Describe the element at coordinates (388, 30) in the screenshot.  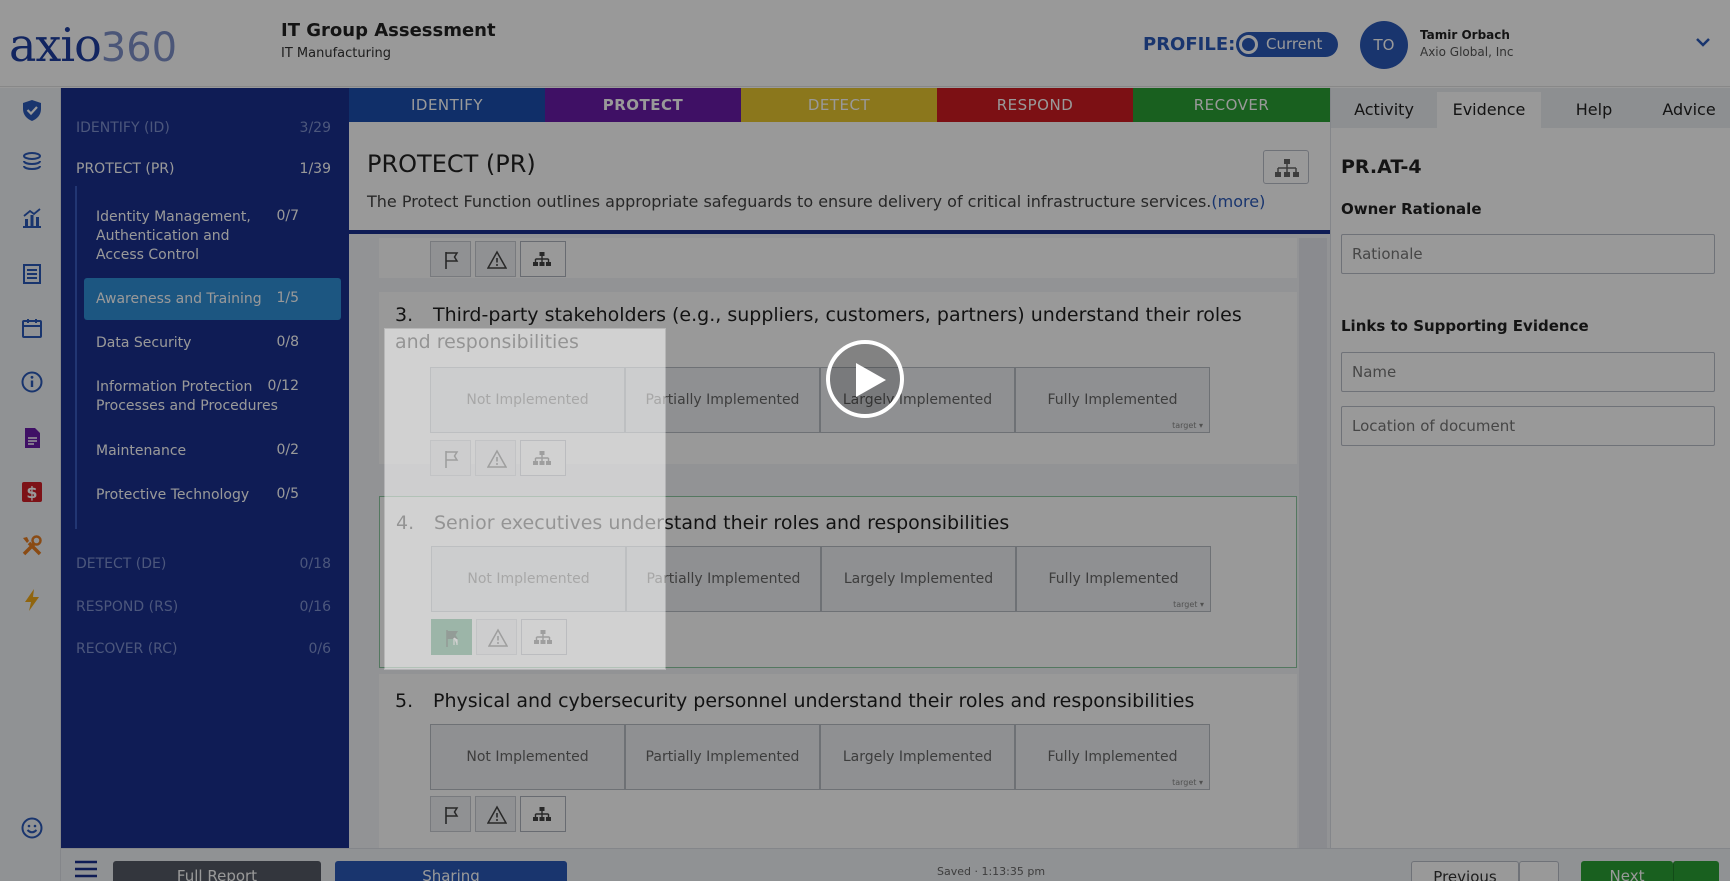
I see `assessment-title: IT Group Assessment` at that location.